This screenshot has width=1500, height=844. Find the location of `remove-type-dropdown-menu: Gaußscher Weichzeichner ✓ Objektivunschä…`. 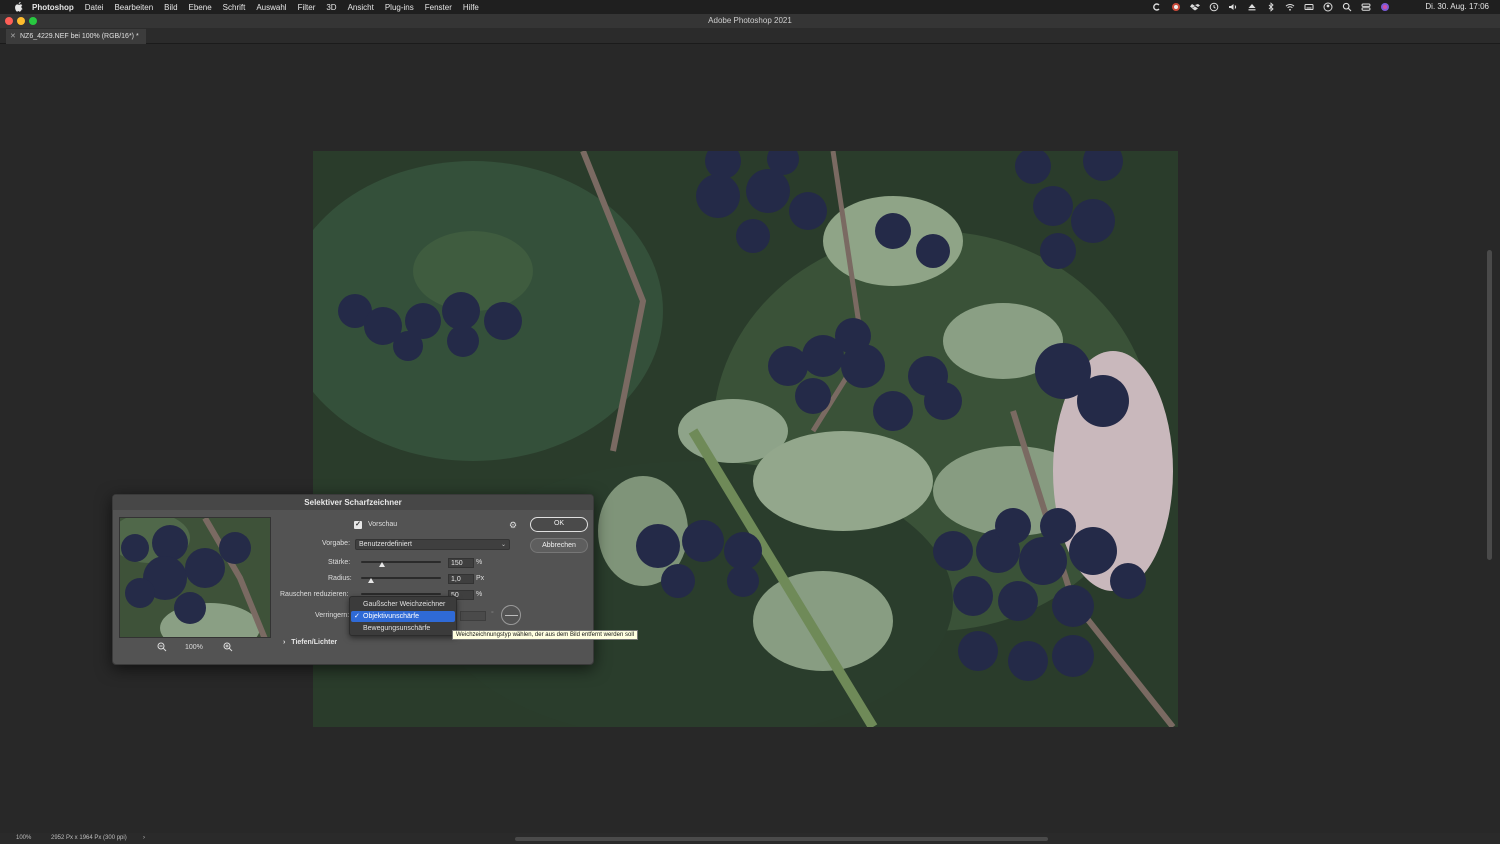

remove-type-dropdown-menu: Gaußscher Weichzeichner ✓ Objektivunschä… is located at coordinates (403, 616).